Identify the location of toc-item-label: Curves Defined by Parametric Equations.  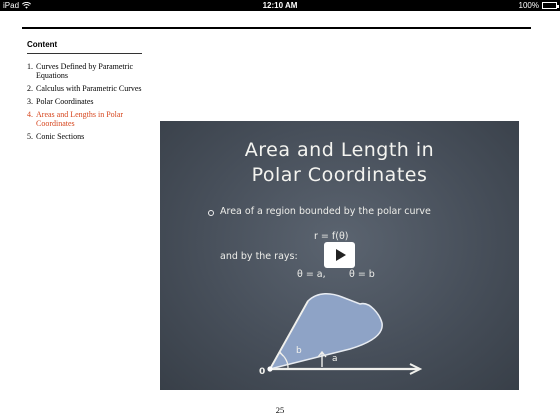
(85, 71).